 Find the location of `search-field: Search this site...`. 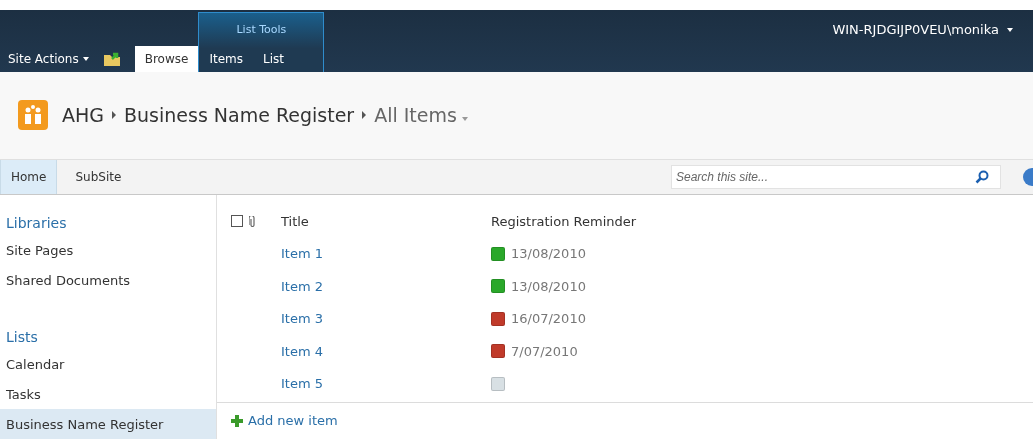

search-field: Search this site... is located at coordinates (836, 177).